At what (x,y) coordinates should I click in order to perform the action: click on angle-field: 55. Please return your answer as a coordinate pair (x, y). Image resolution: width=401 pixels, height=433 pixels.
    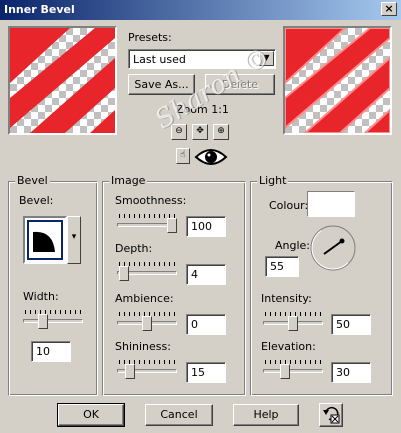
    Looking at the image, I should click on (282, 266).